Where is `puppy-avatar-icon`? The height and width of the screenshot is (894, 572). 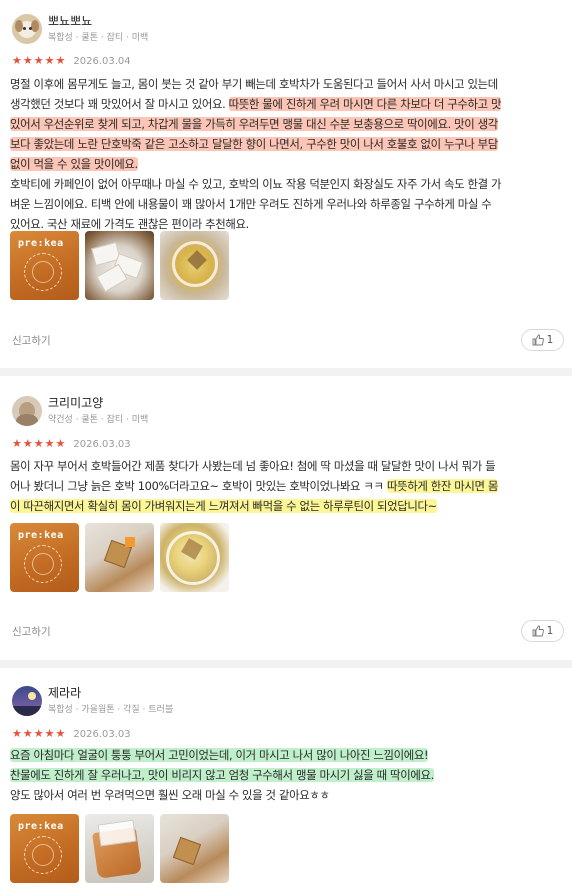
puppy-avatar-icon is located at coordinates (27, 29).